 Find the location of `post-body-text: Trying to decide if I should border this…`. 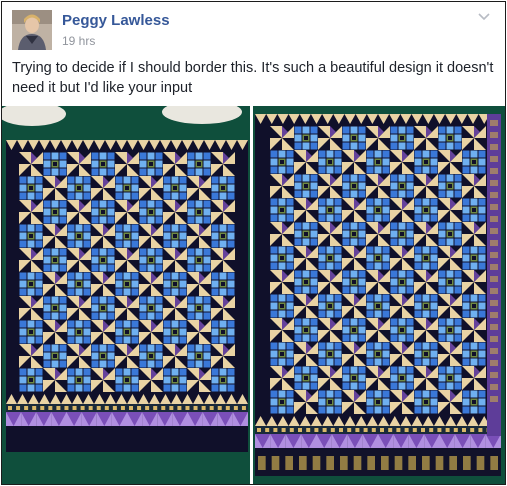

post-body-text: Trying to decide if I should border this… is located at coordinates (253, 78).